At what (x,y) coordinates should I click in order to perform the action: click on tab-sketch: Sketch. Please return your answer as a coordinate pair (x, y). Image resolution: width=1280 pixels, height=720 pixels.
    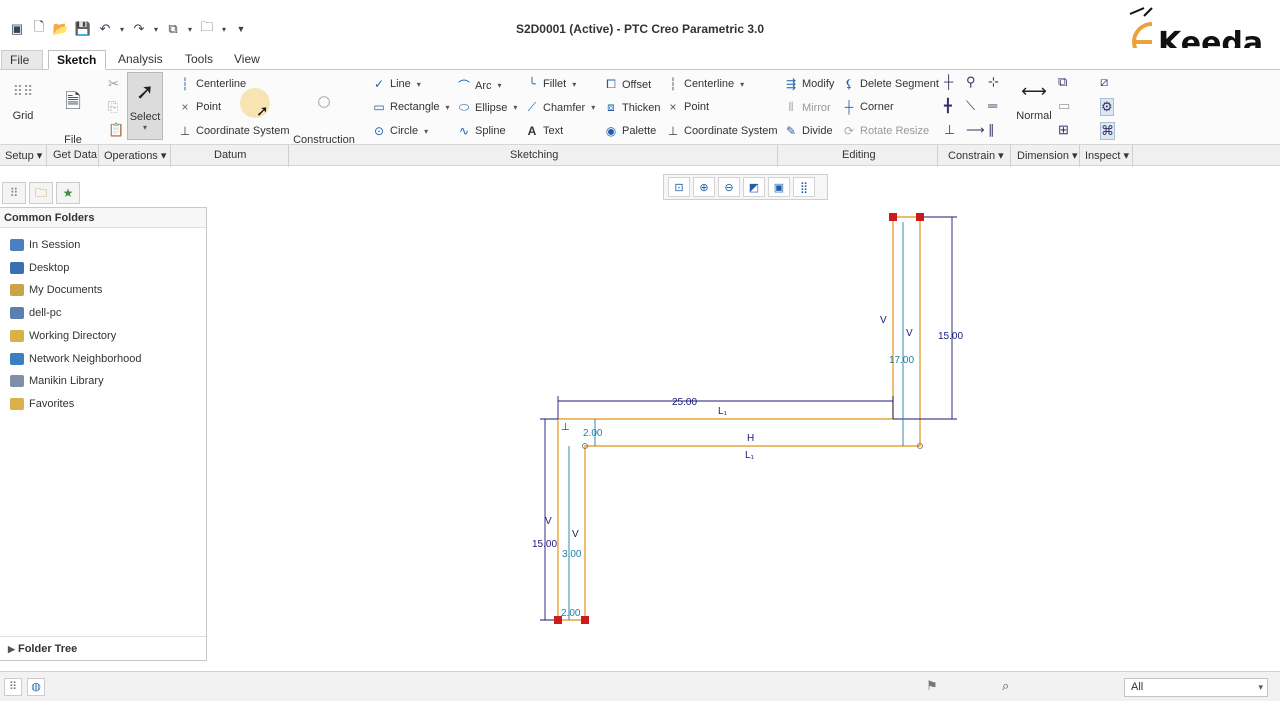
    Looking at the image, I should click on (77, 60).